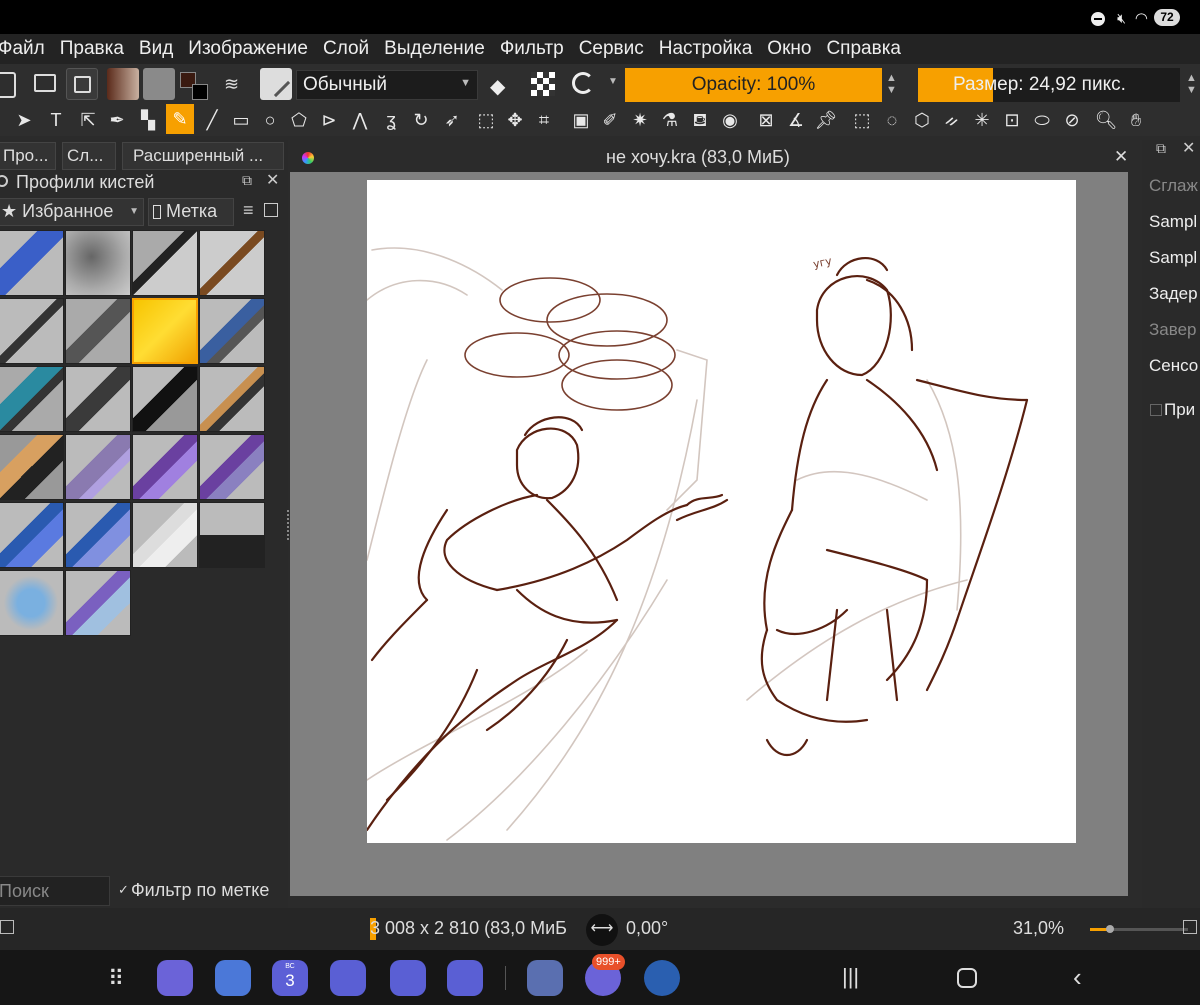  What do you see at coordinates (543, 84) in the screenshot?
I see `alpha-lock-icon` at bounding box center [543, 84].